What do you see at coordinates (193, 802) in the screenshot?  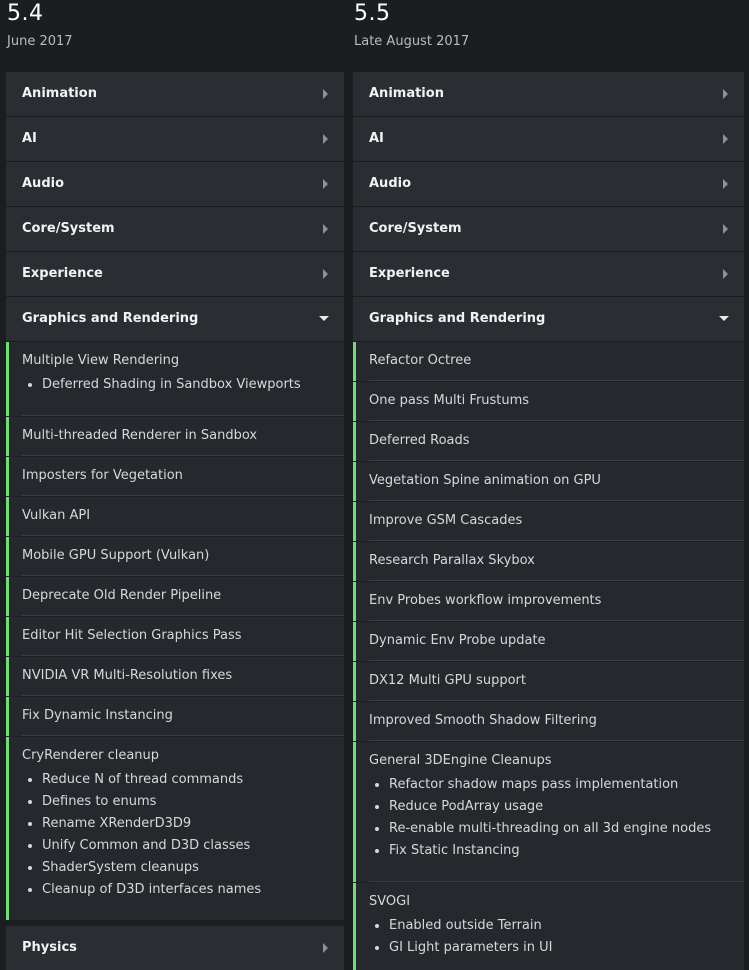 I see `bullet-item: Defines to enums` at bounding box center [193, 802].